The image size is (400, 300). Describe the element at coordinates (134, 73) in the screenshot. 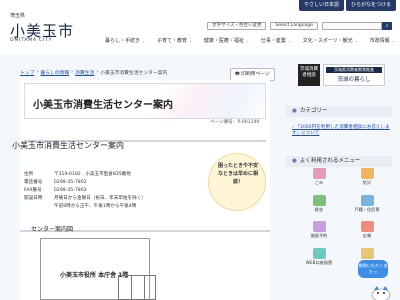

I see `breadcrumb-current: 小美玉市消費生活センター案内` at that location.